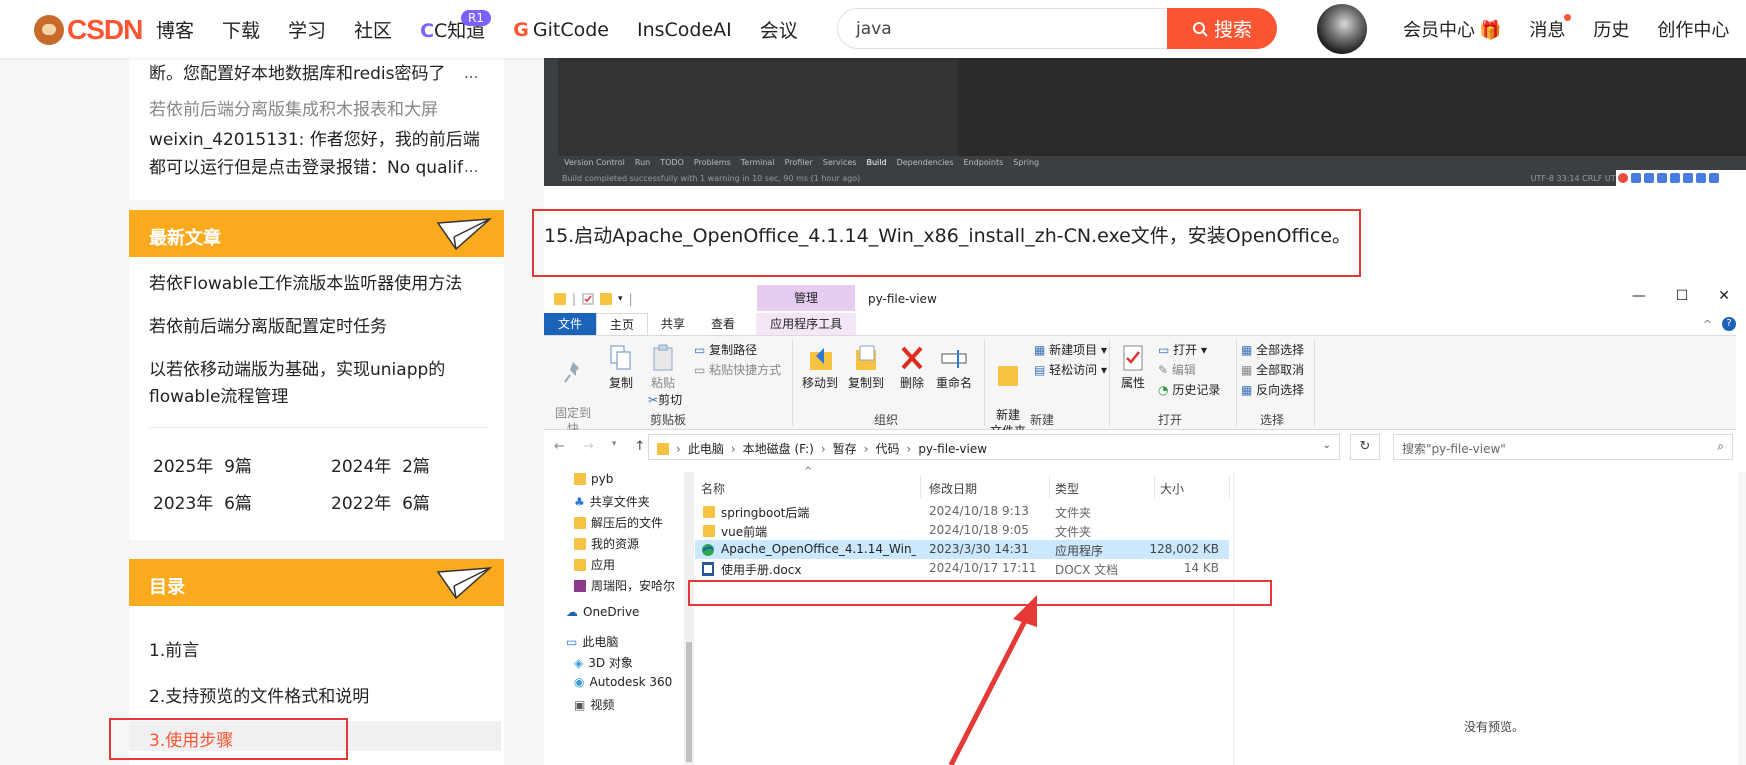 The height and width of the screenshot is (765, 1746). Describe the element at coordinates (1133, 367) in the screenshot. I see `properties-button: 属性` at that location.